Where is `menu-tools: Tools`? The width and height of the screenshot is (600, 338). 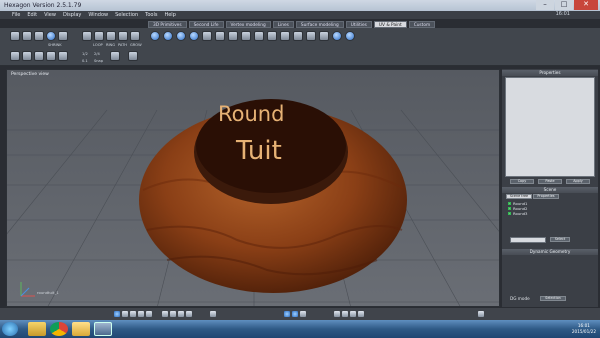
menu-tools: Tools is located at coordinates (151, 15).